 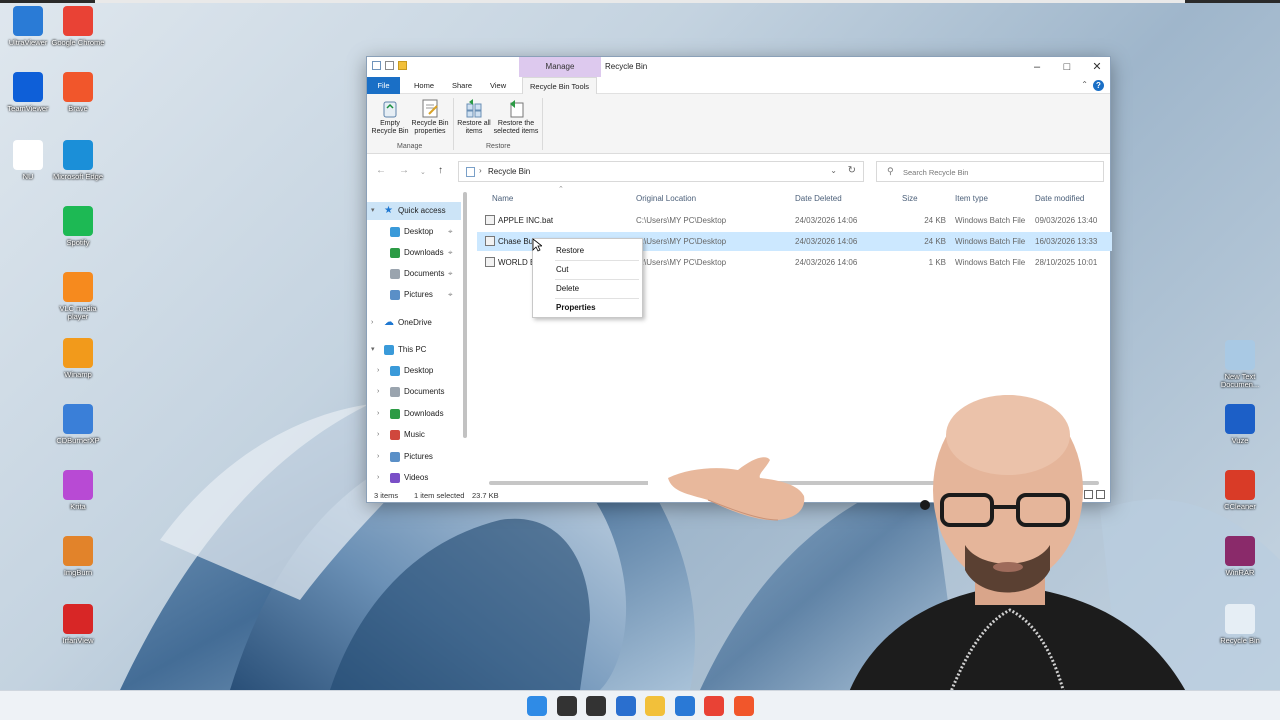 I want to click on file-explorer-icon, so click(x=655, y=706).